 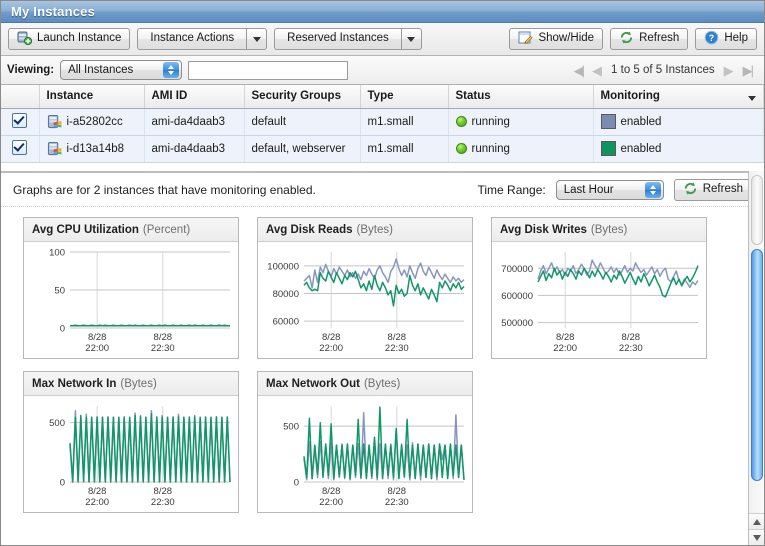 I want to click on reserved-instances-dropdown-toggle, so click(x=411, y=39).